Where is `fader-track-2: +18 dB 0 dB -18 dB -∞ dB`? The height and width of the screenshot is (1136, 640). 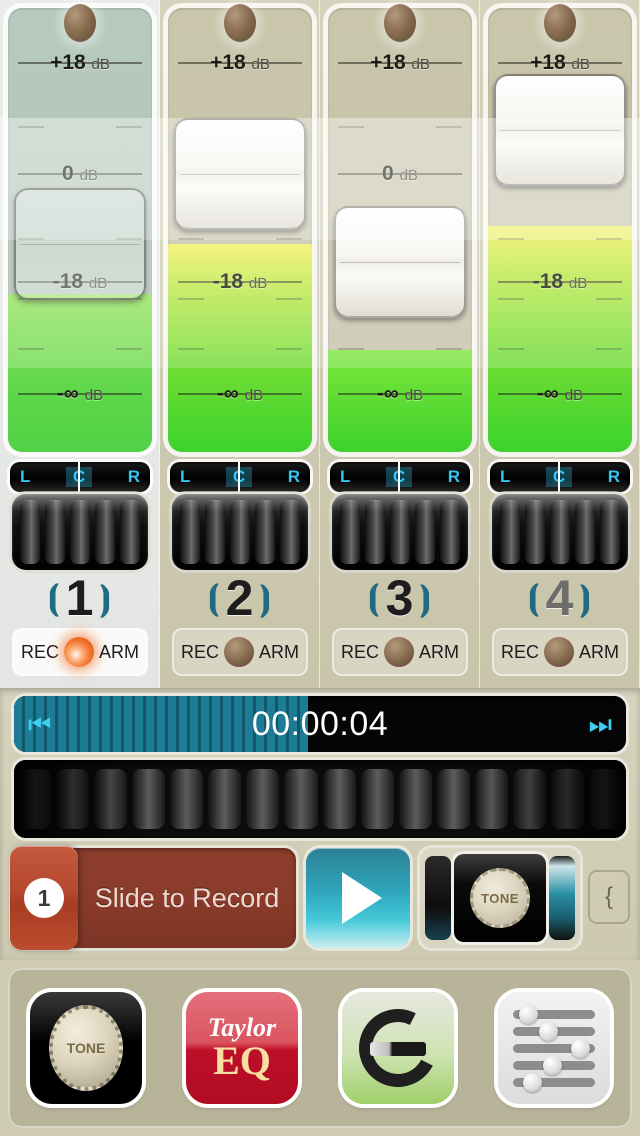
fader-track-2: +18 dB 0 dB -18 dB -∞ dB is located at coordinates (240, 230).